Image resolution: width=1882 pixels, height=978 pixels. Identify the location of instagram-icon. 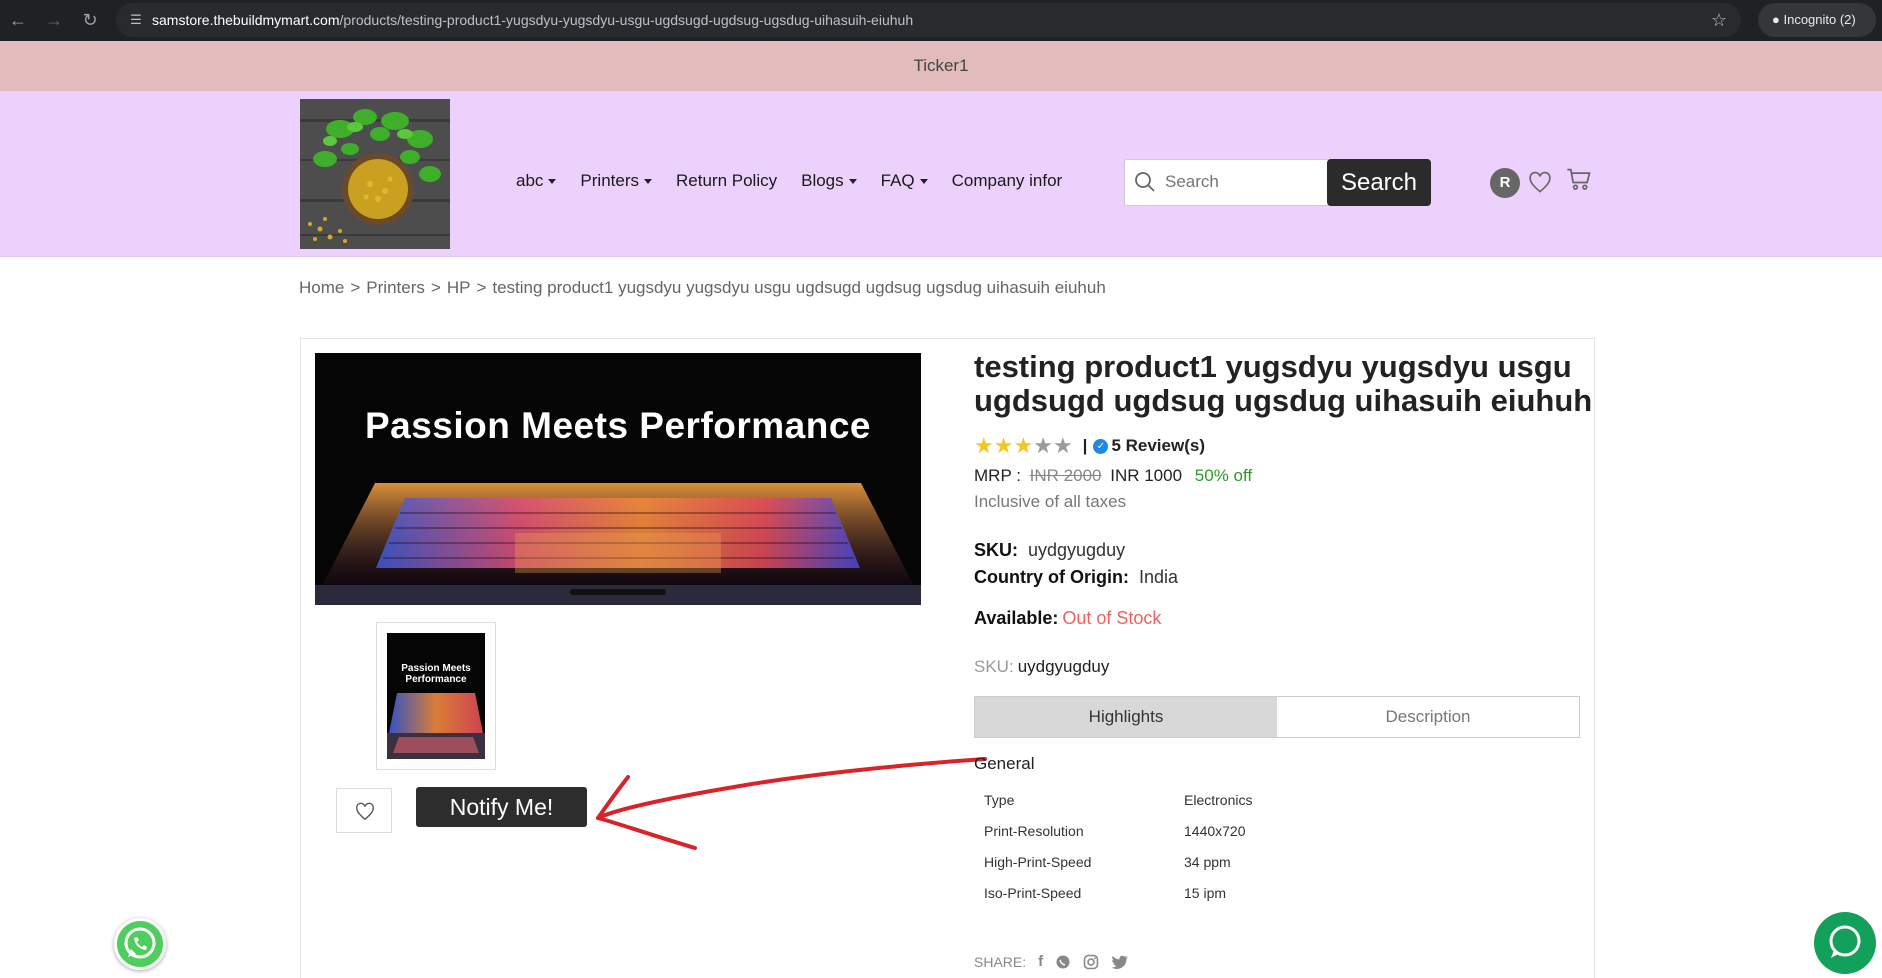
(1091, 962).